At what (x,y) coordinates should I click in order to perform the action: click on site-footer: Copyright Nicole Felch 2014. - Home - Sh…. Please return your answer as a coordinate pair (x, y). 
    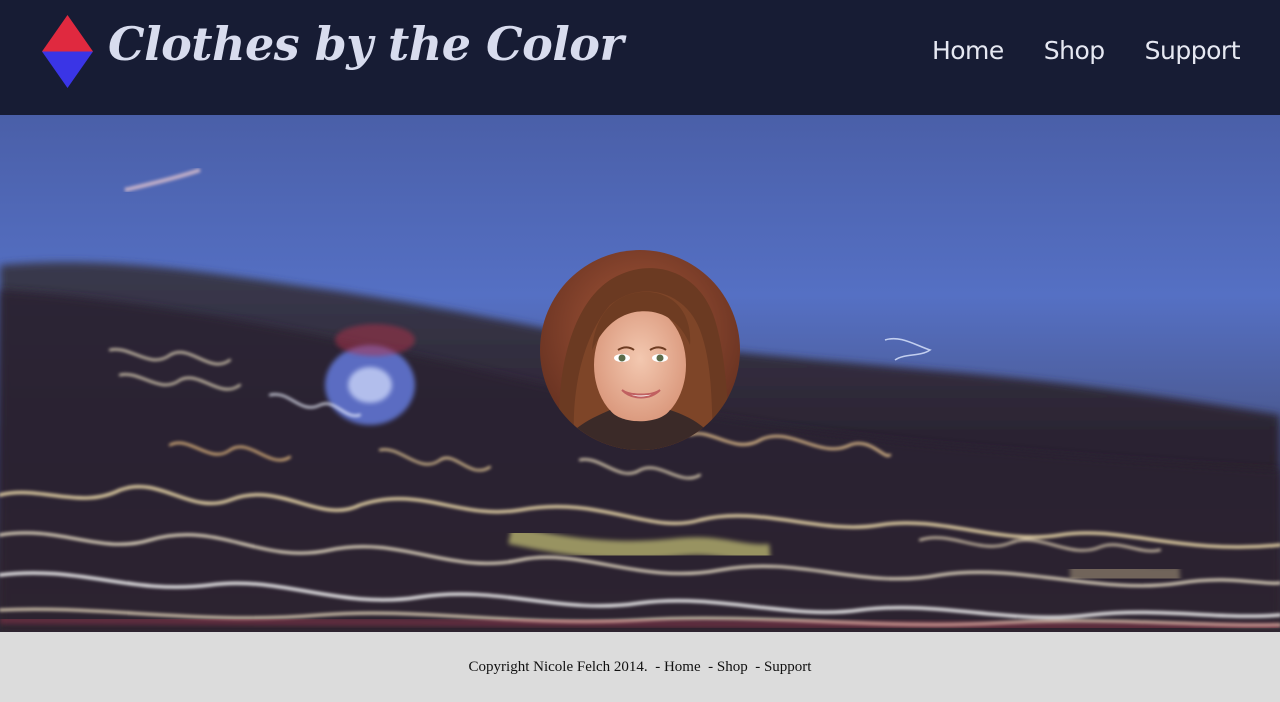
    Looking at the image, I should click on (640, 667).